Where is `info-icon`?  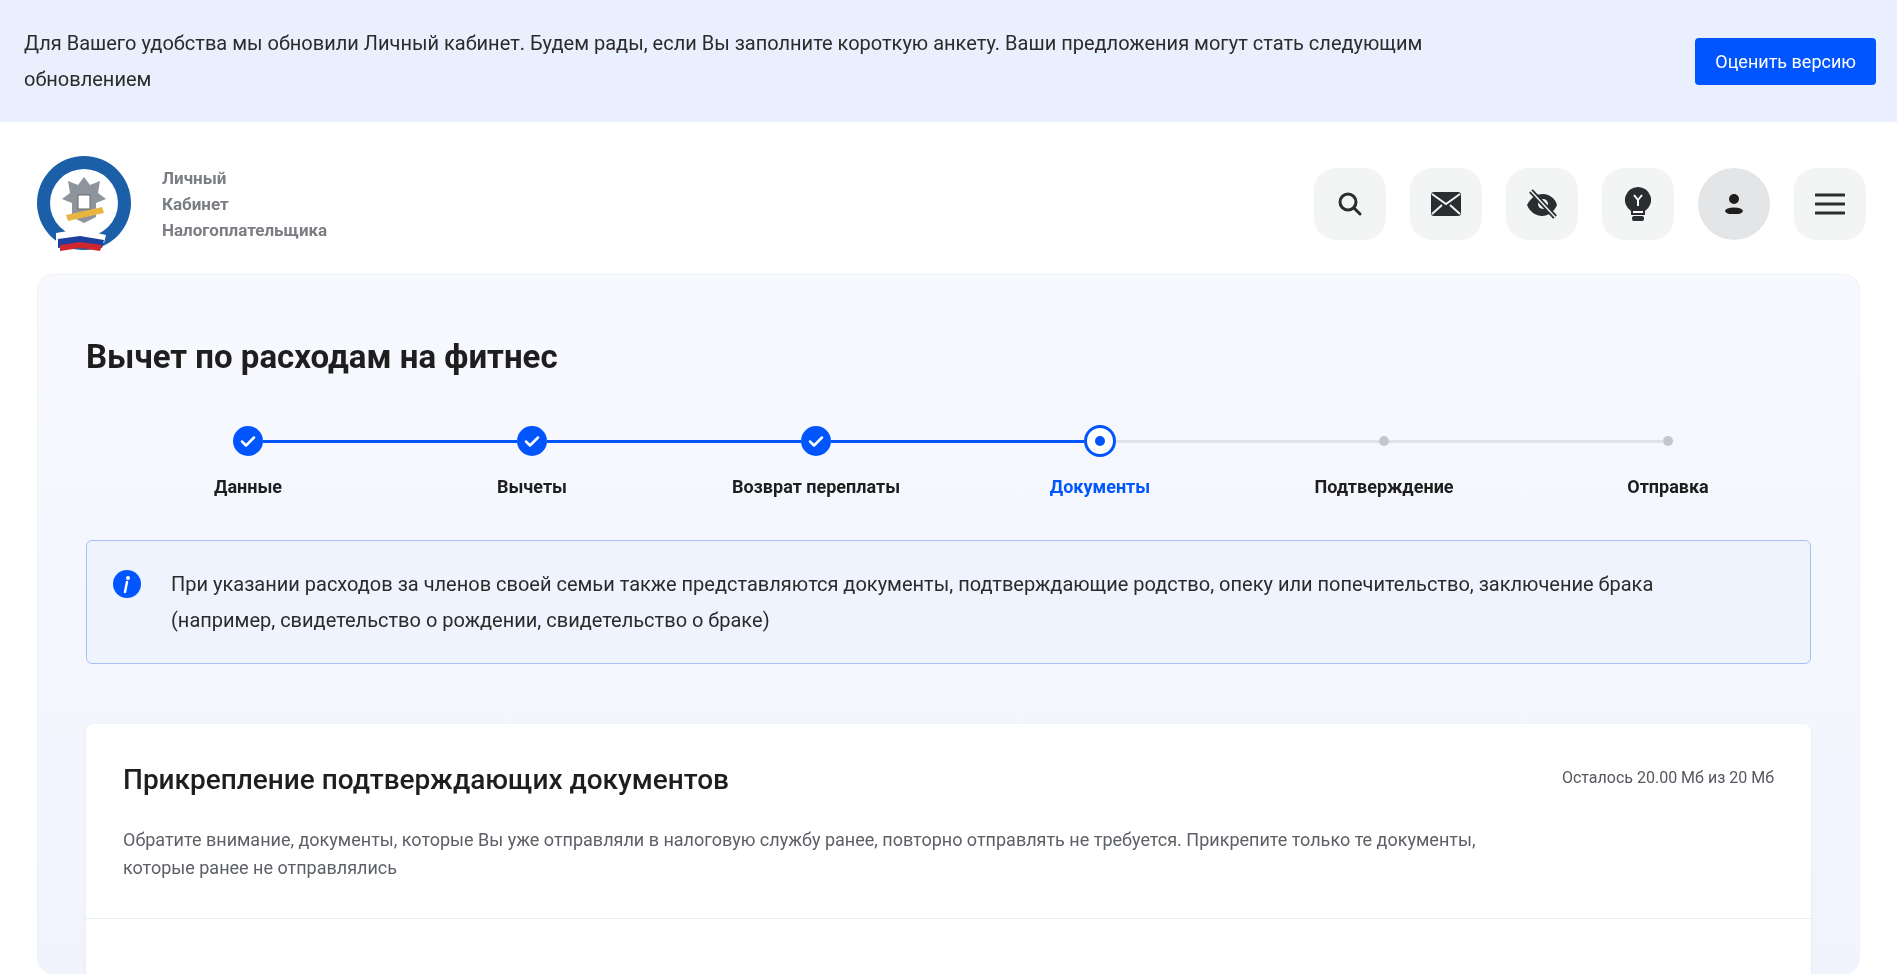 info-icon is located at coordinates (127, 584).